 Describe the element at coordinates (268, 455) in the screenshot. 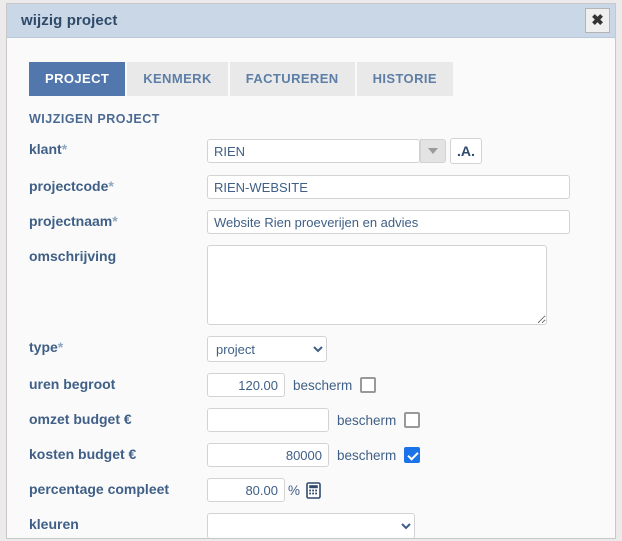

I see `kosten-budget-input` at that location.